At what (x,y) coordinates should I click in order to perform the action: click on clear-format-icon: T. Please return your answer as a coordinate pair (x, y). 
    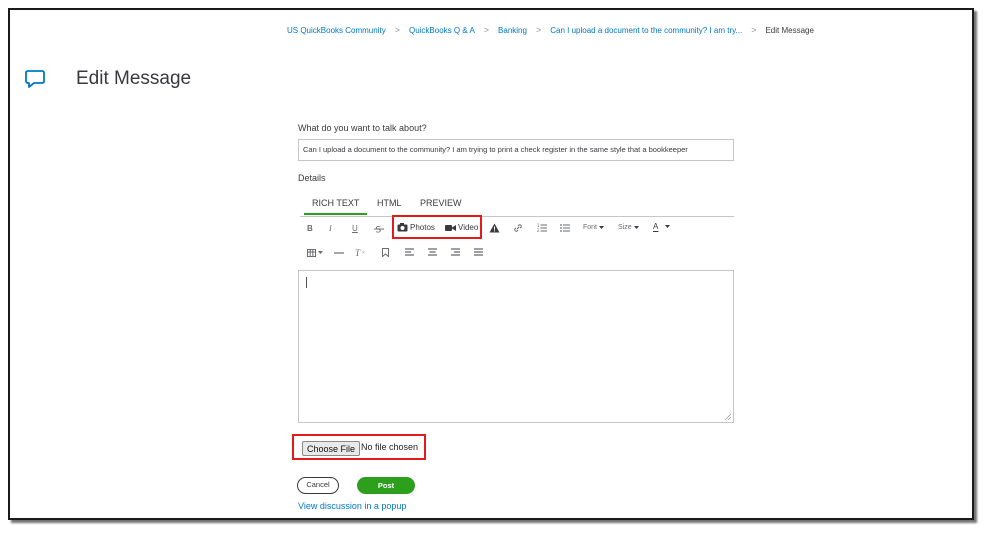
    Looking at the image, I should click on (358, 253).